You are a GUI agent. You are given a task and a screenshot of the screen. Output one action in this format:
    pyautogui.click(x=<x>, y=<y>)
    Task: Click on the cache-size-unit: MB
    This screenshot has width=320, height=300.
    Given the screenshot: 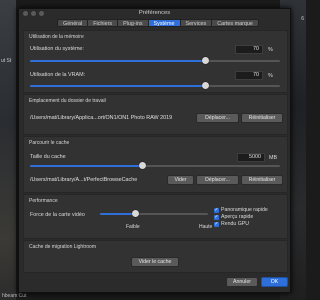 What is the action you would take?
    pyautogui.click(x=273, y=158)
    